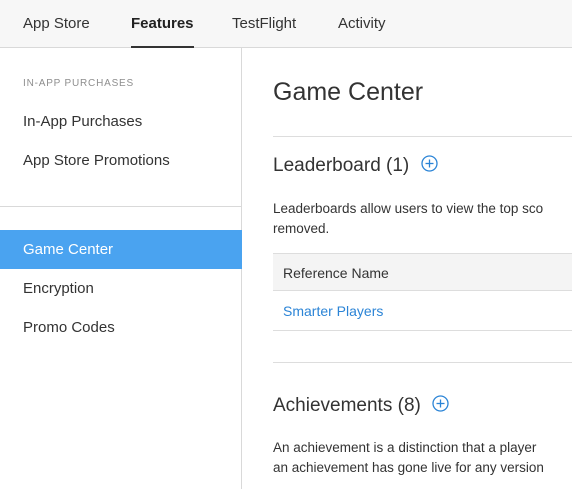 This screenshot has height=489, width=572. Describe the element at coordinates (440, 404) in the screenshot. I see `add-achievement-plus-icon` at that location.